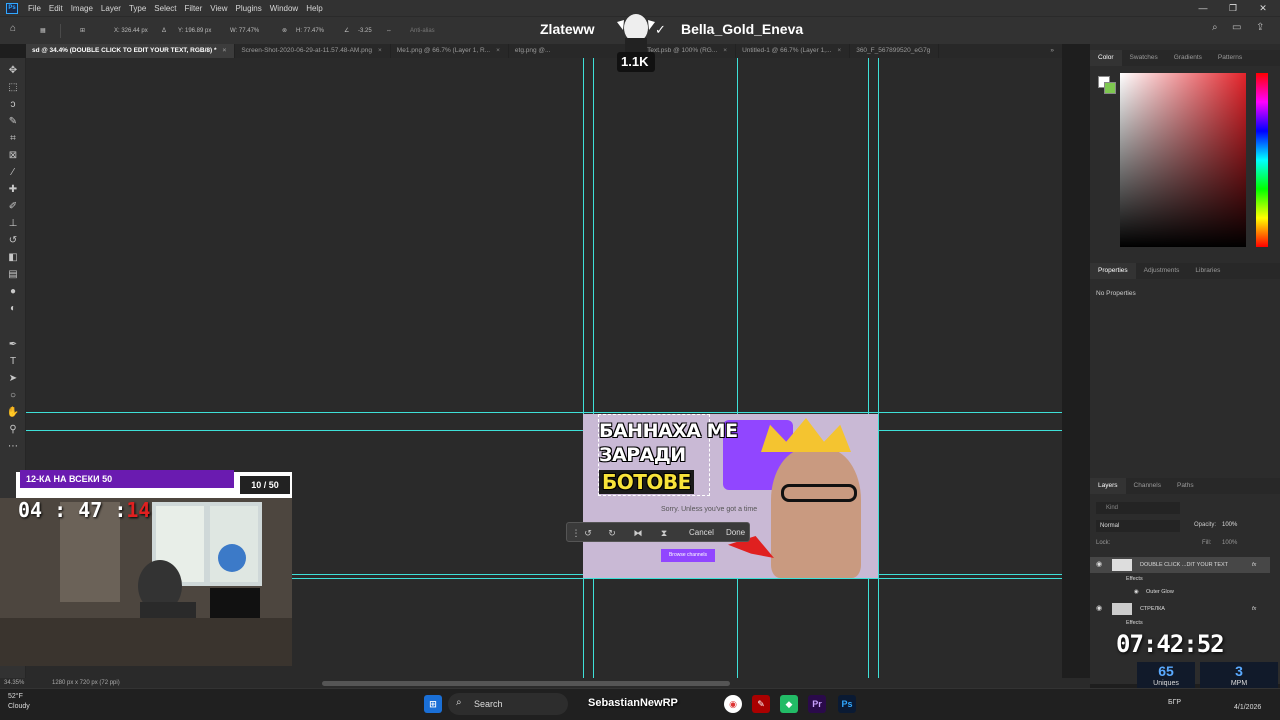 The image size is (1280, 720). What do you see at coordinates (761, 704) in the screenshot?
I see `app-icon: ✎` at bounding box center [761, 704].